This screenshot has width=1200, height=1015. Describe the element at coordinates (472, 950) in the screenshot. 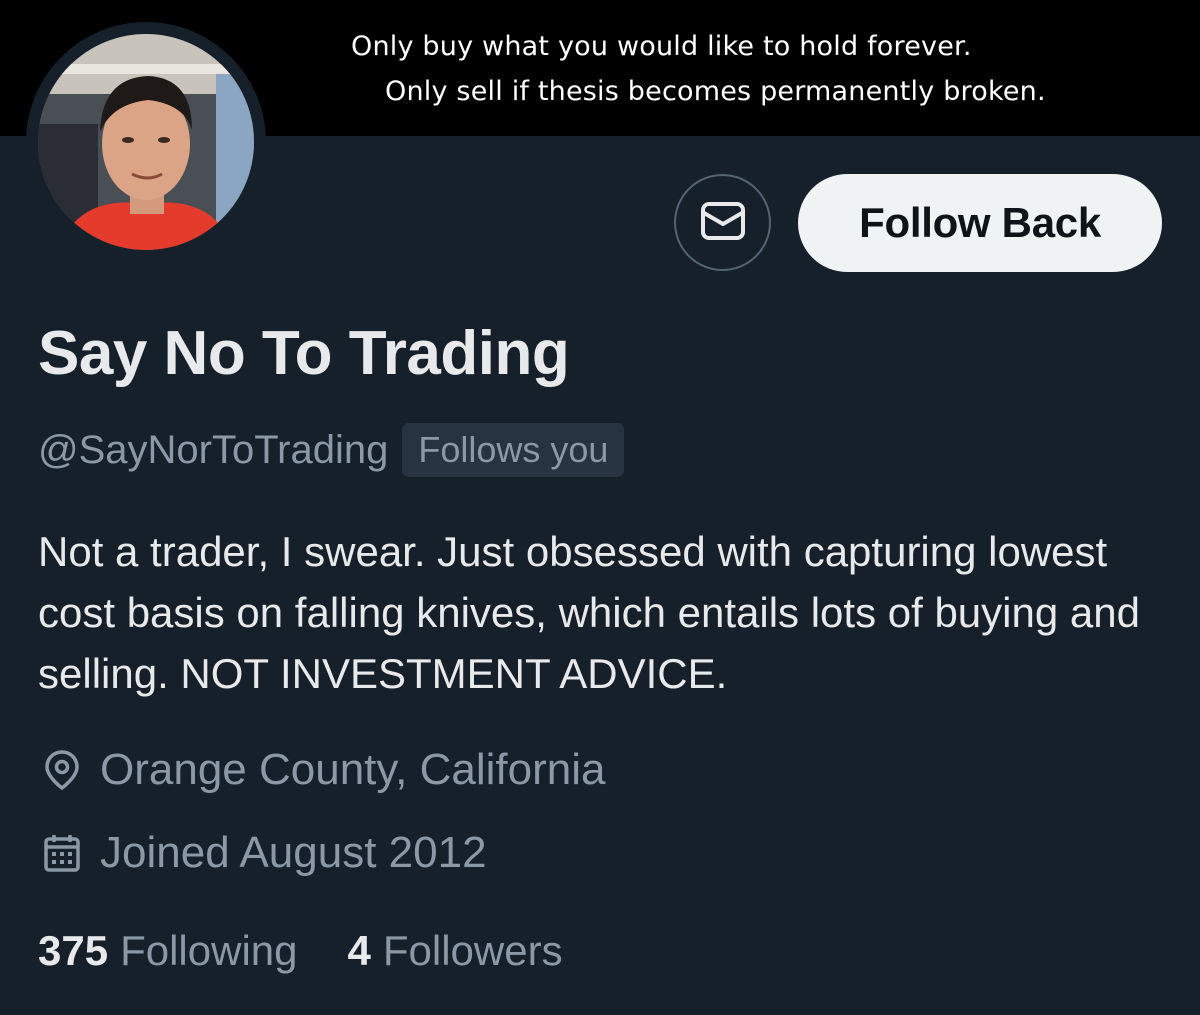

I see `followers-label: Followers` at that location.